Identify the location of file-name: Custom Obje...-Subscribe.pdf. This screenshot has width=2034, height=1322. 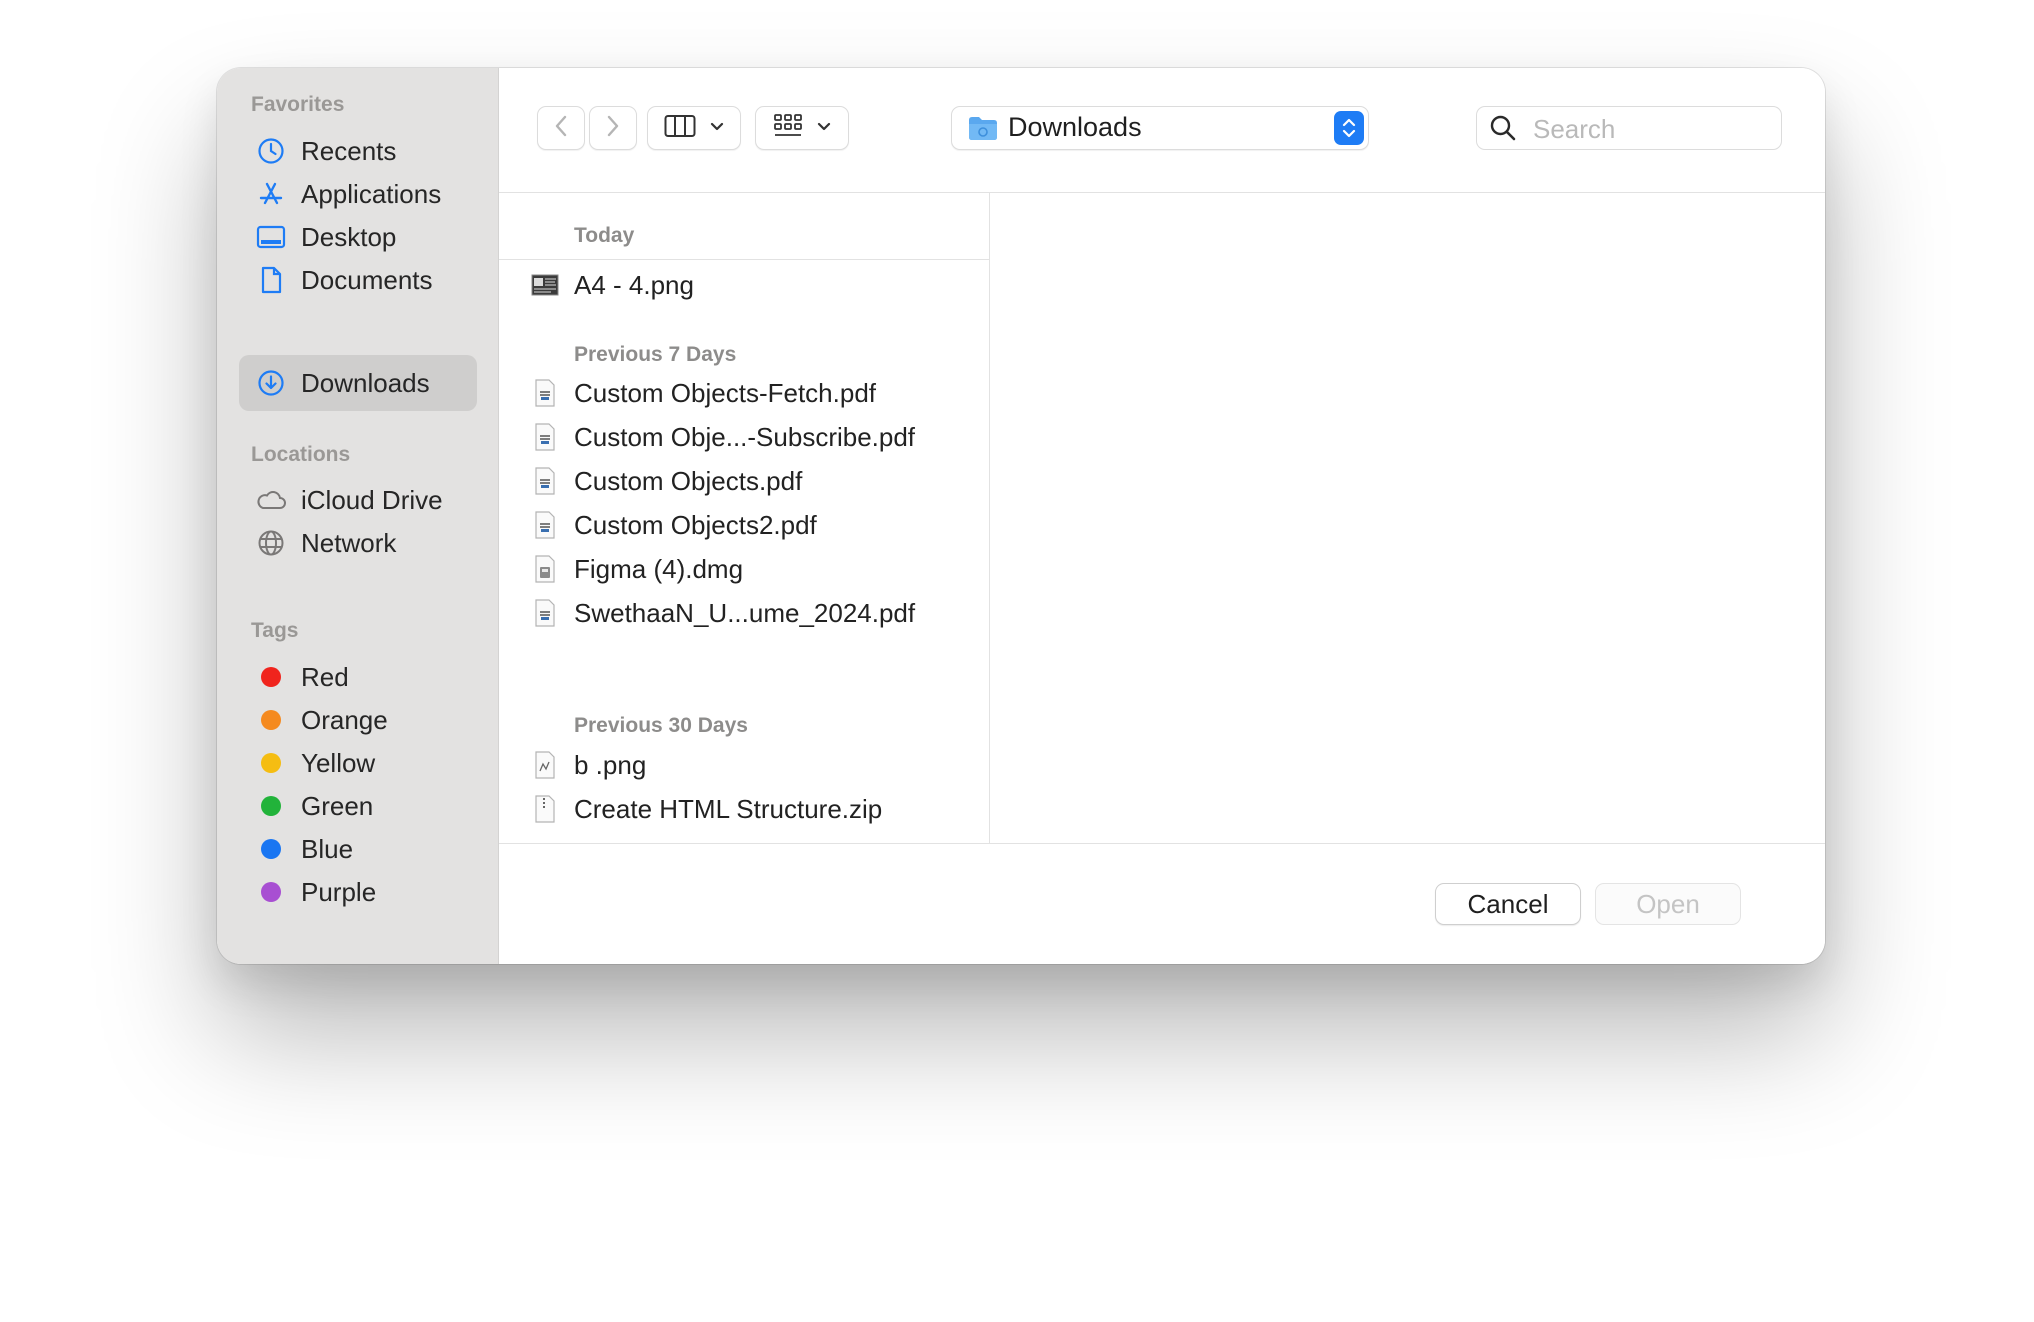
(745, 436).